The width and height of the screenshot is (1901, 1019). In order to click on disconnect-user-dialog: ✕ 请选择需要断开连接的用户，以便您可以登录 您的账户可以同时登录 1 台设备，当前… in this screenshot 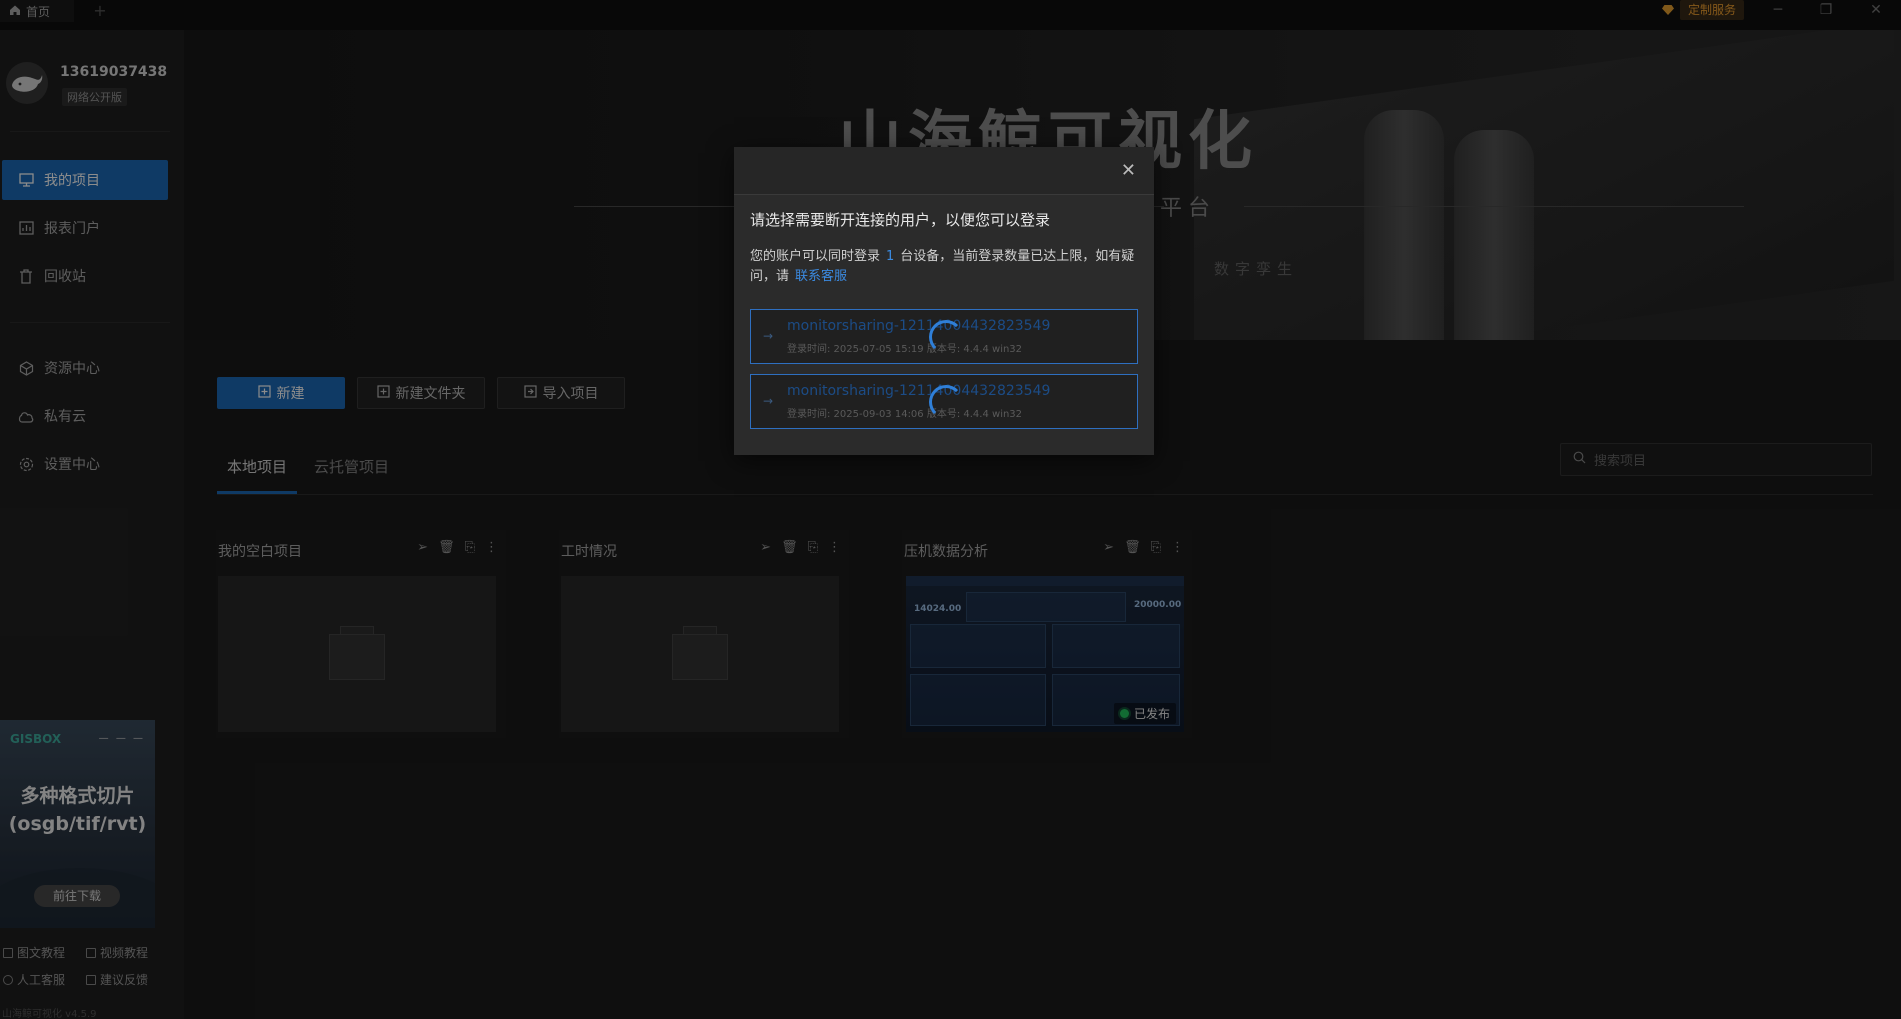, I will do `click(944, 301)`.